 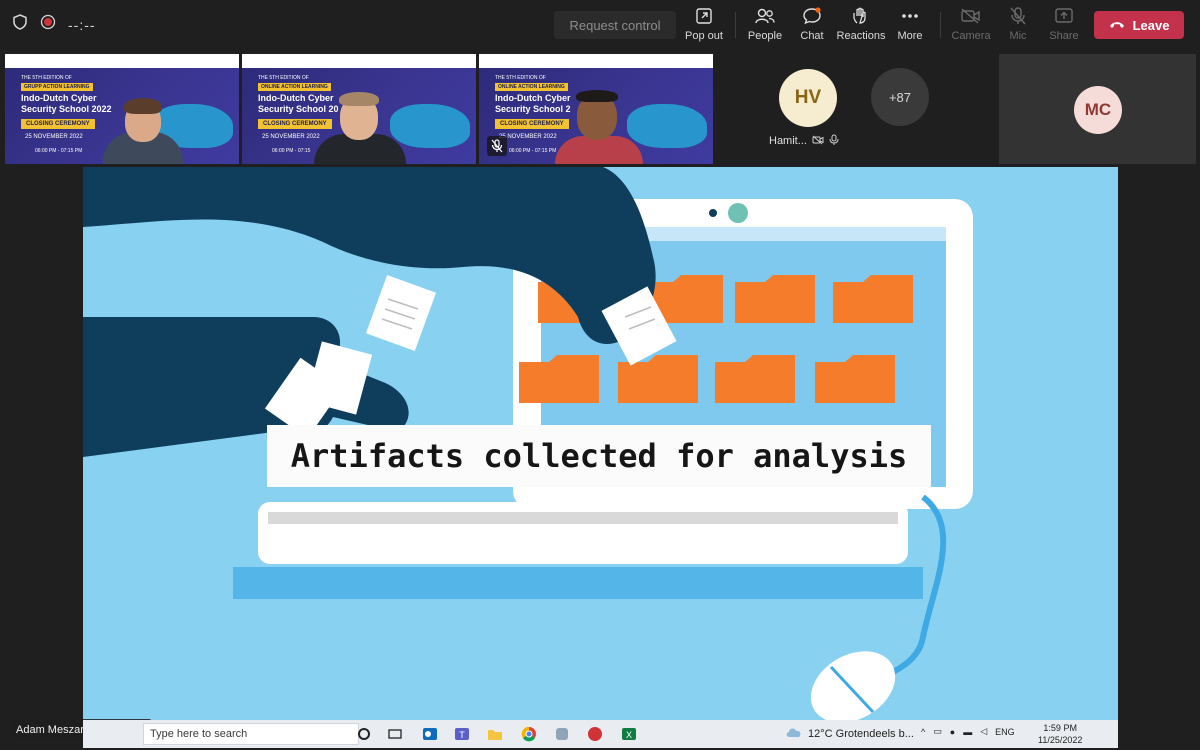 I want to click on teams-icon: T, so click(x=462, y=734).